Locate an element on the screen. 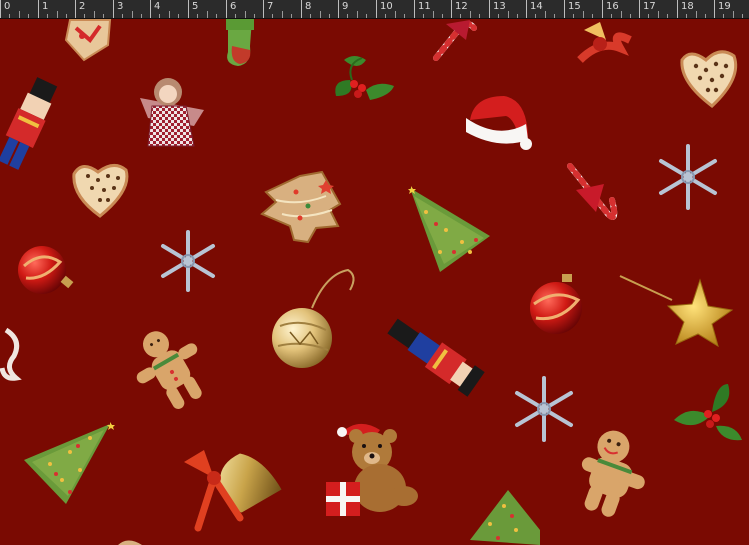 The image size is (749, 545). bell-icon is located at coordinates (233, 491).